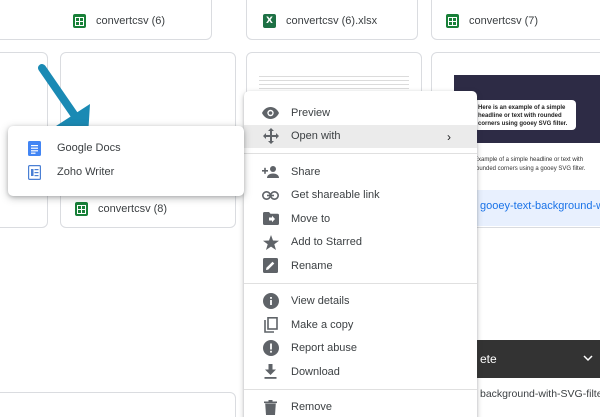  I want to click on add-person-icon, so click(270, 171).